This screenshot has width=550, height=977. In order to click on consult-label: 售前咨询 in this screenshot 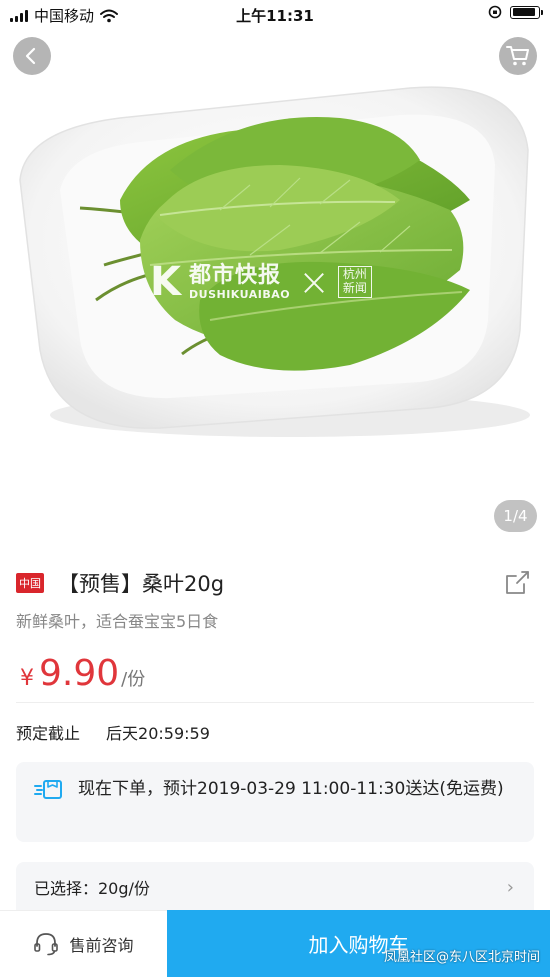, I will do `click(101, 945)`.